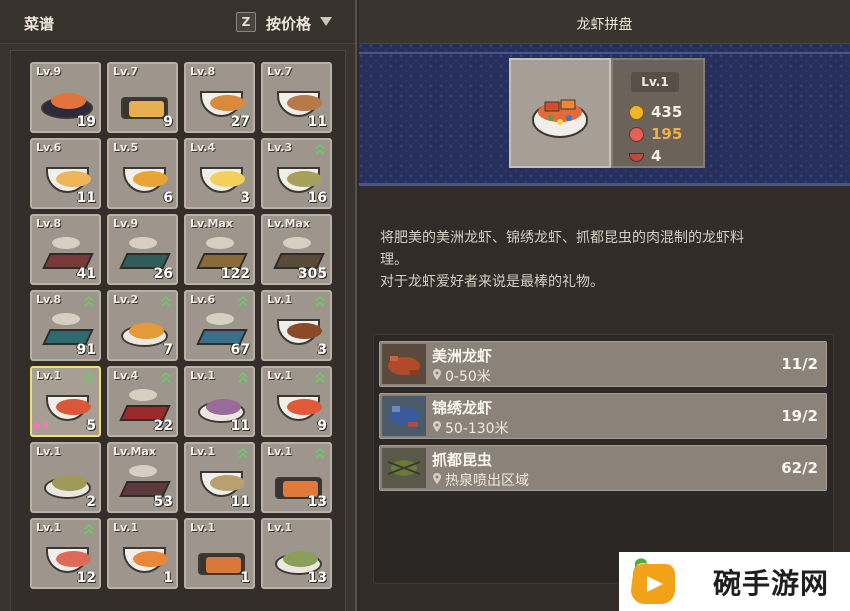  What do you see at coordinates (771, 583) in the screenshot?
I see `watermark-text: 碗手游网` at bounding box center [771, 583].